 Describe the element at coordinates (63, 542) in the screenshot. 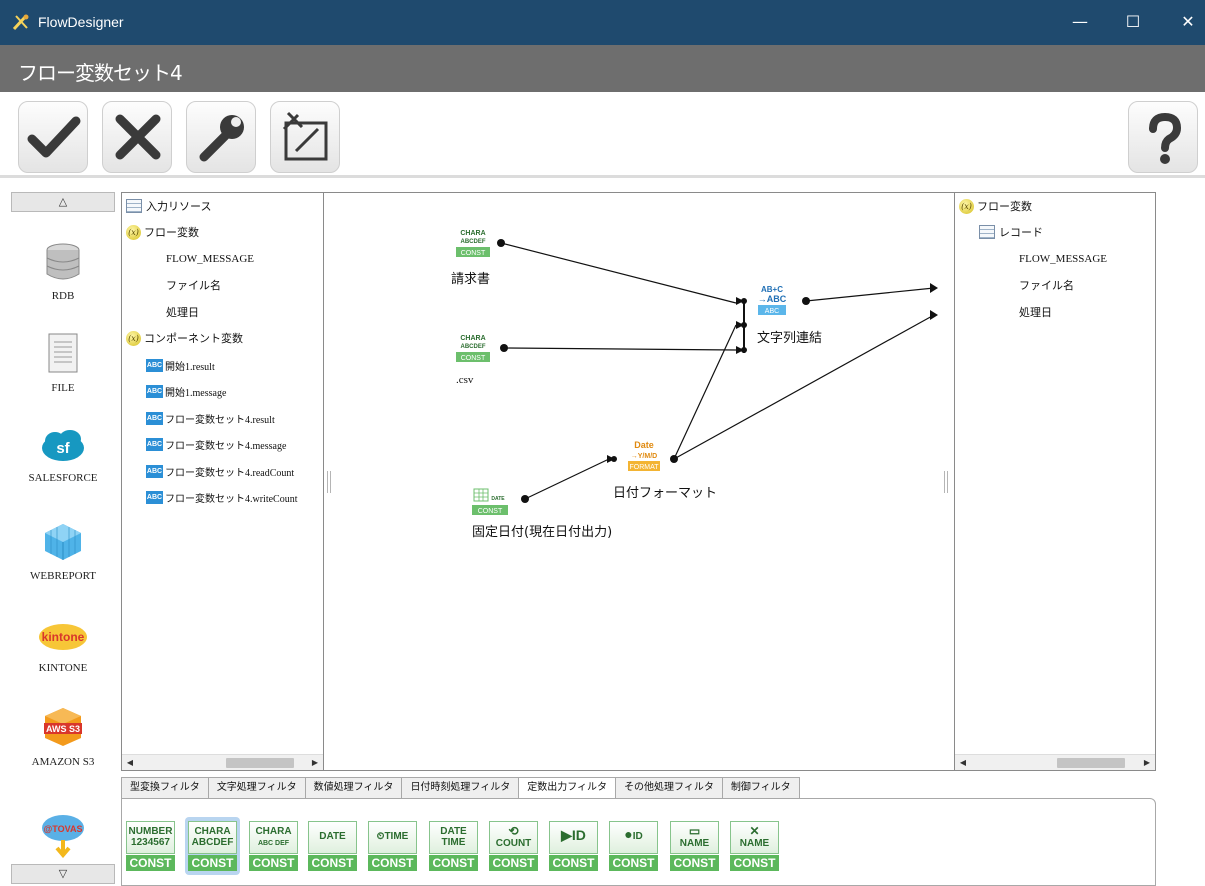

I see `webreport-icon` at that location.